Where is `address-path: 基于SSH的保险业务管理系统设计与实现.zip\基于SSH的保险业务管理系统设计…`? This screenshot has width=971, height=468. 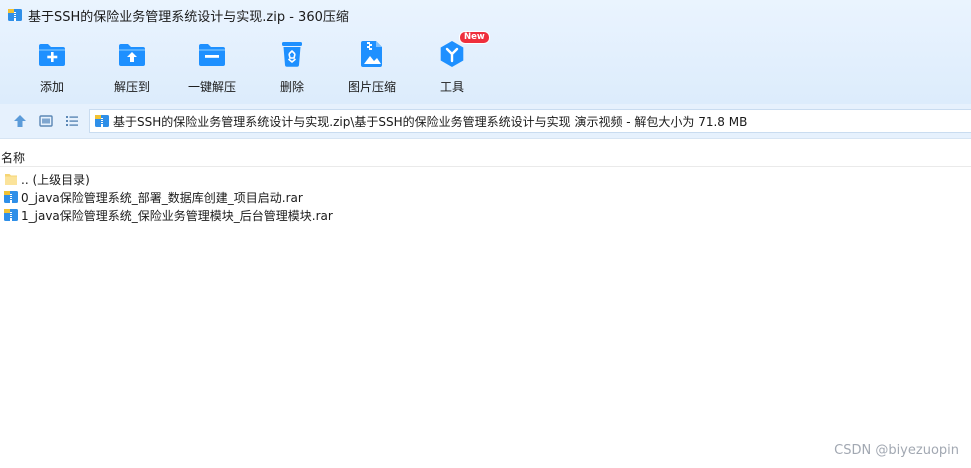
address-path: 基于SSH的保险业务管理系统设计与实现.zip\基于SSH的保险业务管理系统设计… is located at coordinates (430, 121).